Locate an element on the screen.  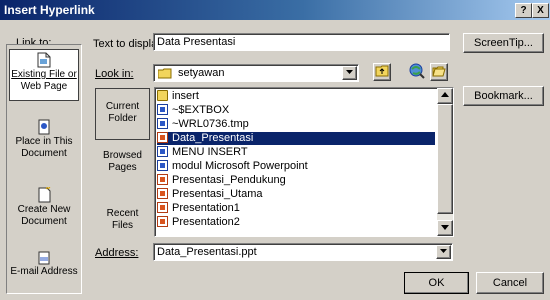
temp-file-icon is located at coordinates (162, 123).